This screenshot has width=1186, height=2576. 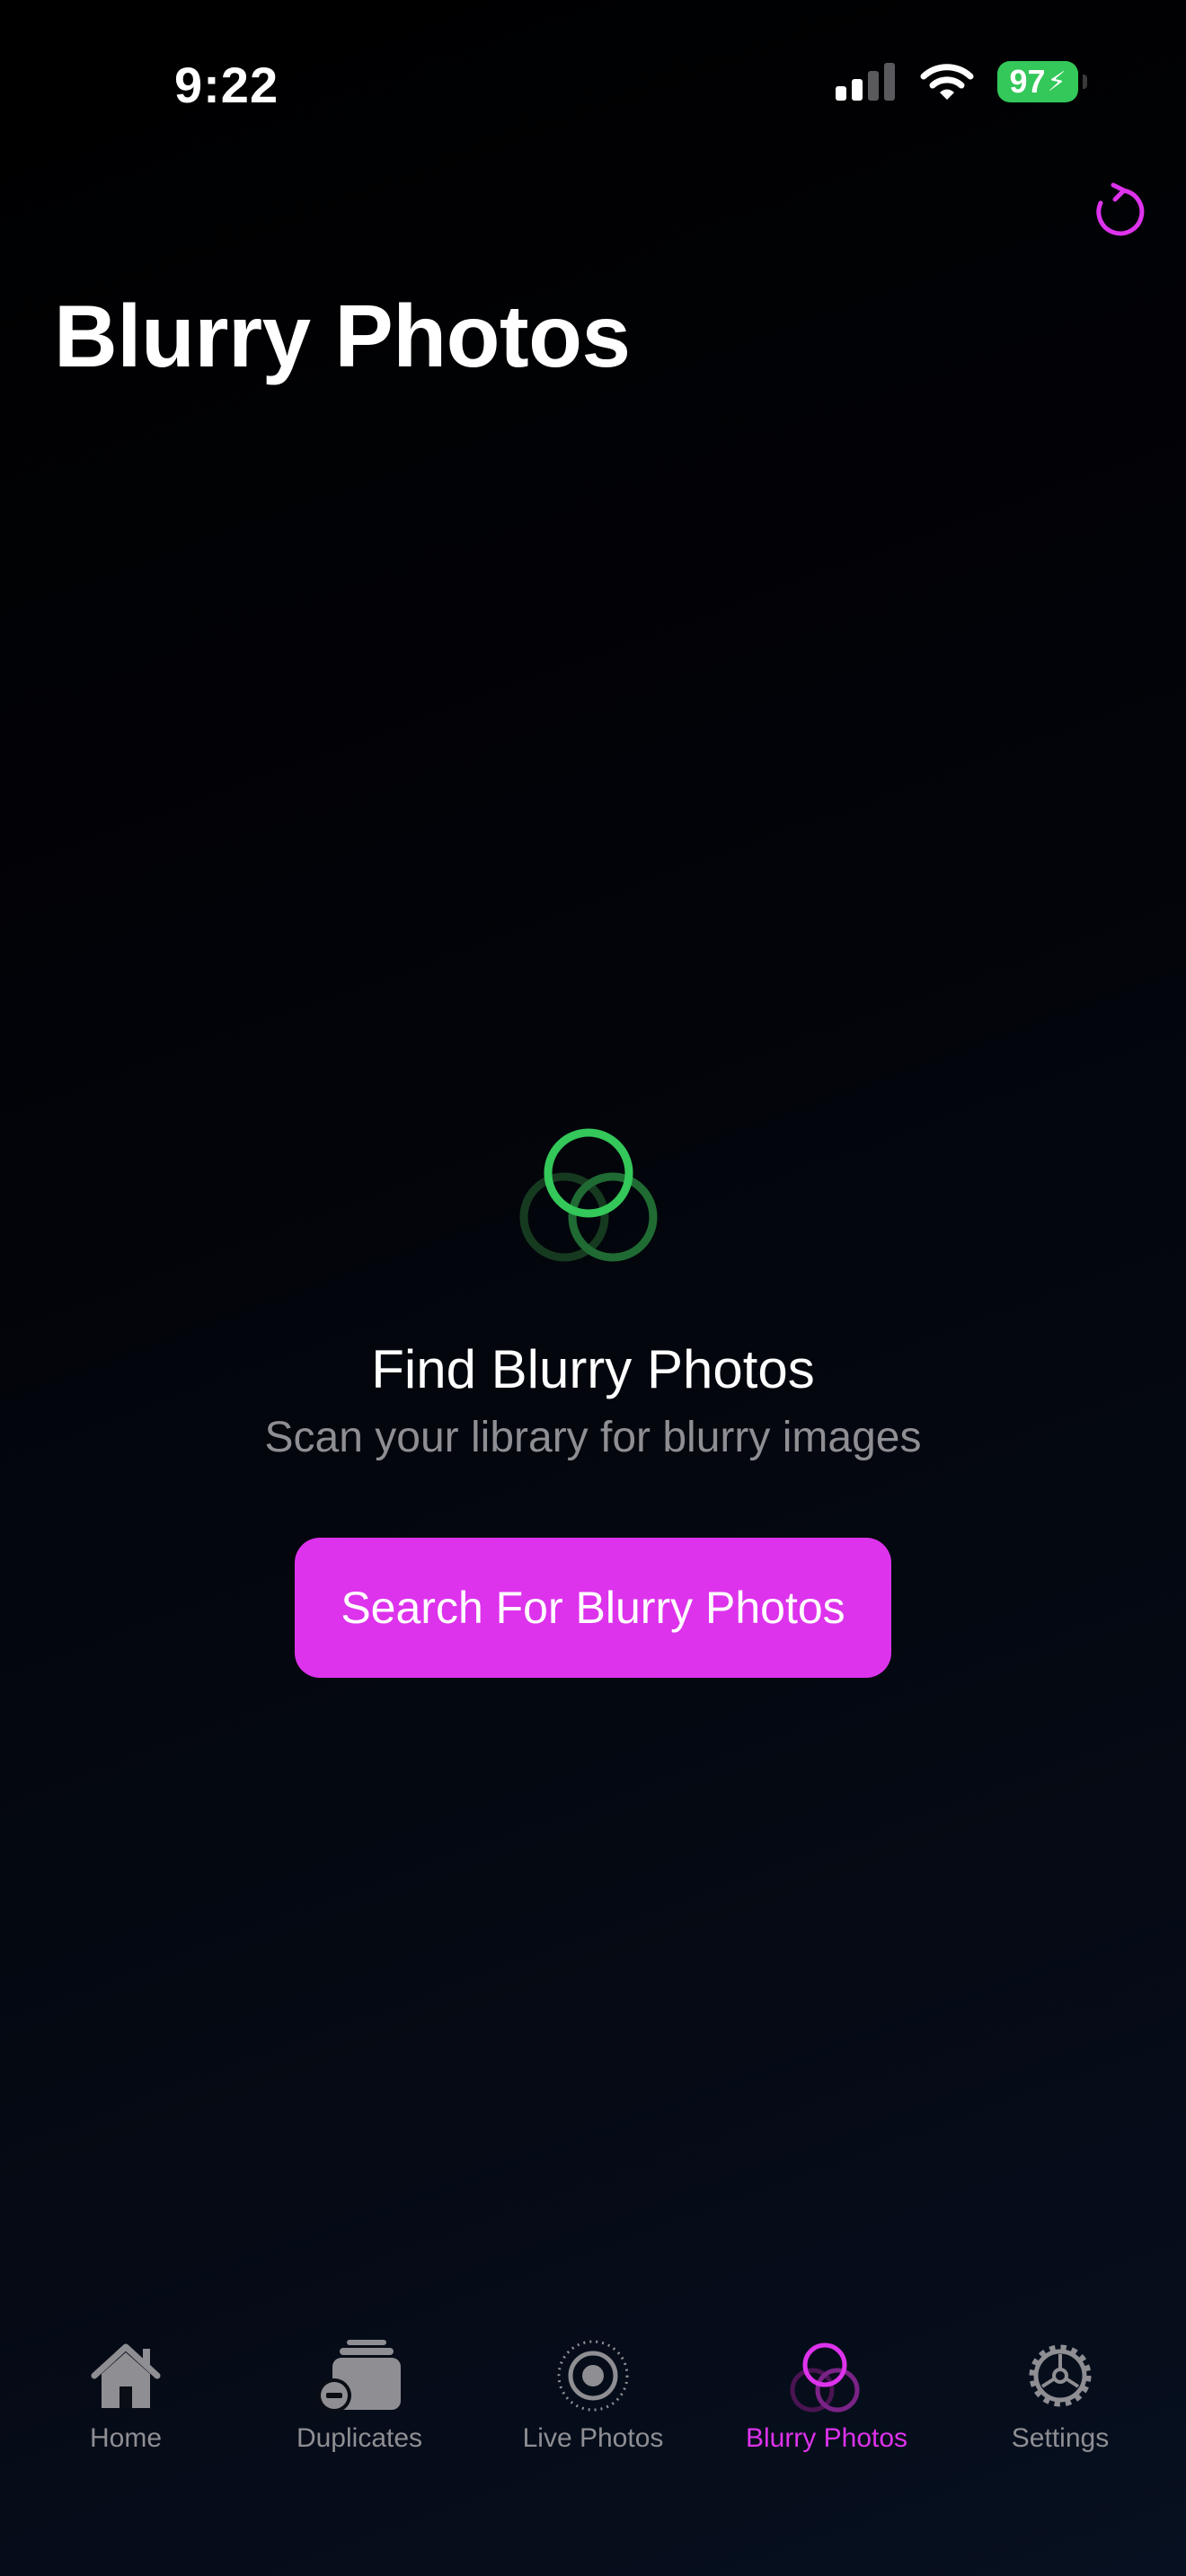 I want to click on tab-home: Home, so click(x=126, y=2394).